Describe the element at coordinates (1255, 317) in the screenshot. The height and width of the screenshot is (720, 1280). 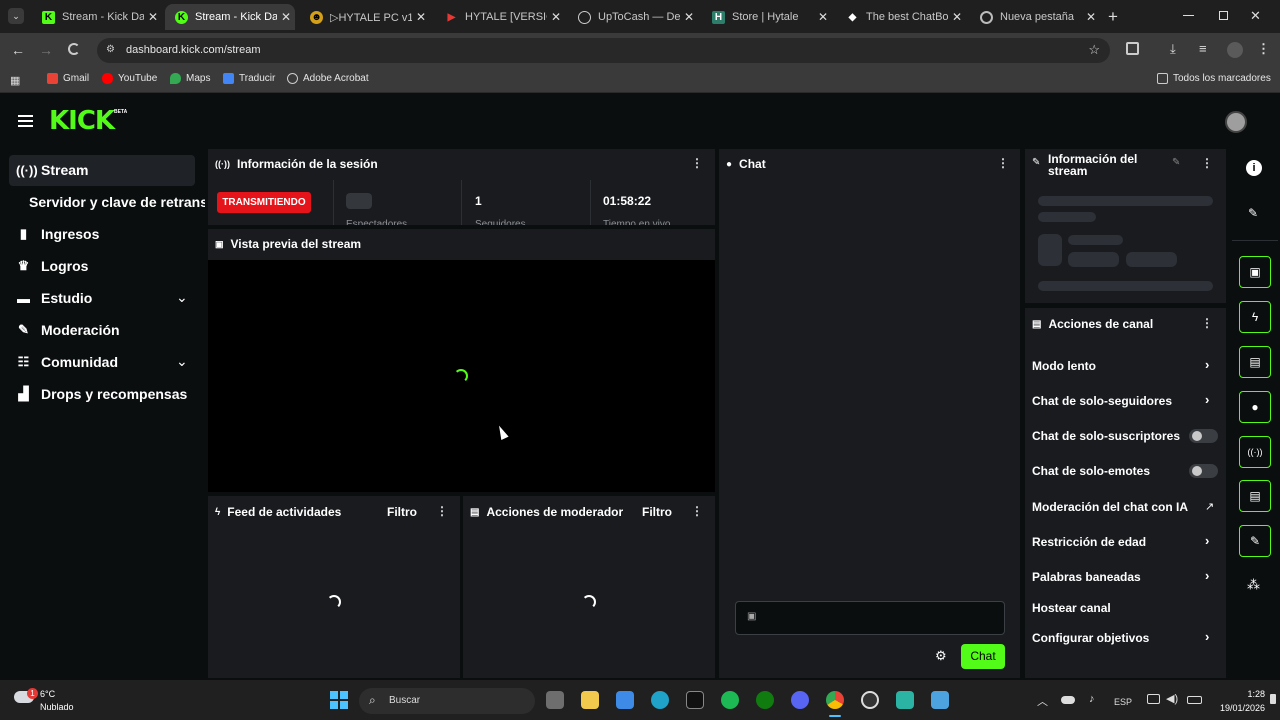
I see `activity-rail-button: ϟ` at that location.